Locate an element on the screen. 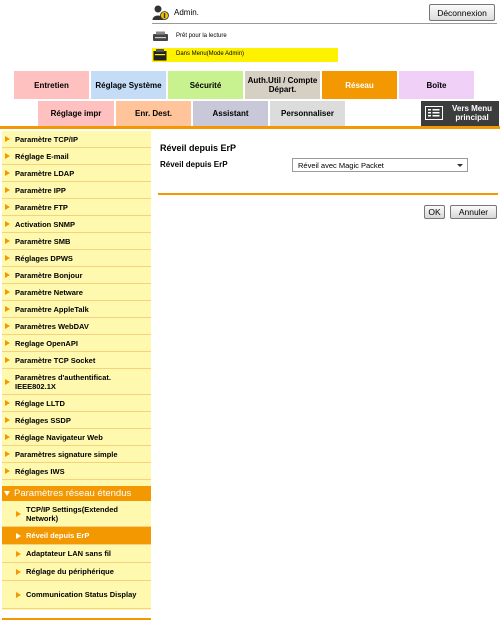 This screenshot has width=500, height=635. cancel-button: Annuler is located at coordinates (473, 212).